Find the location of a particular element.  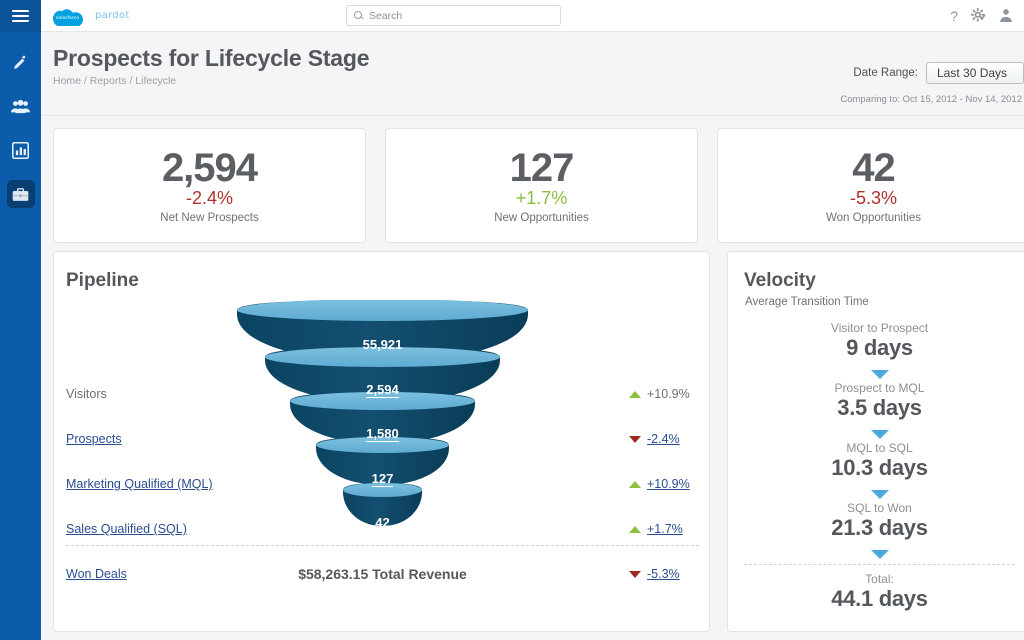

search-icon is located at coordinates (358, 15).